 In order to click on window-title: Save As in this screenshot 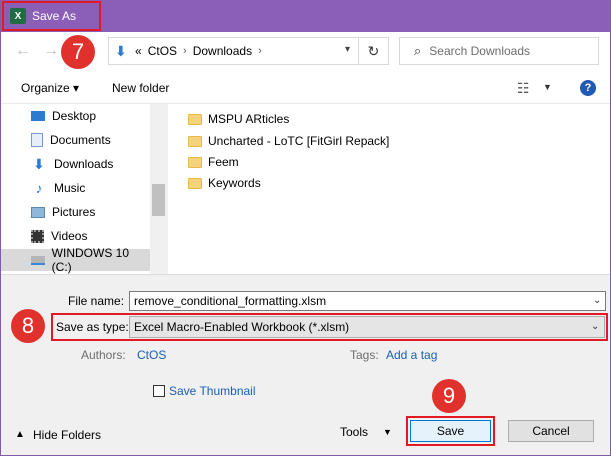, I will do `click(54, 16)`.